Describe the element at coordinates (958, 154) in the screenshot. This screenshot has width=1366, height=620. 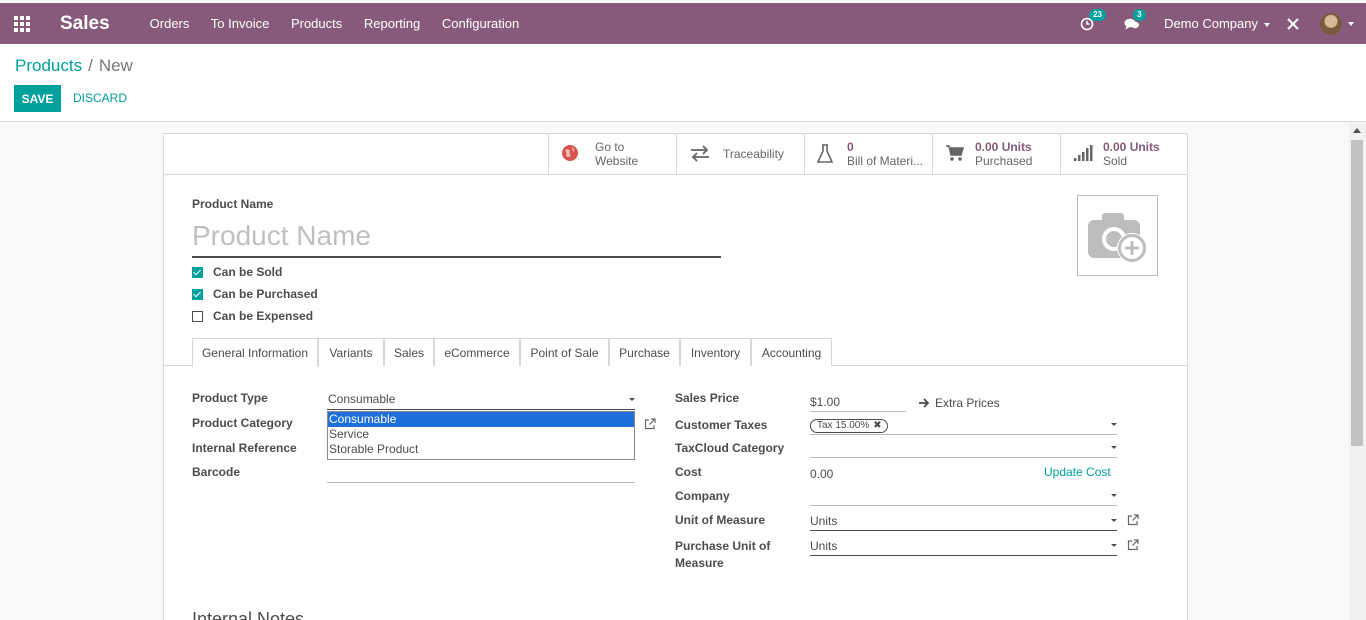
I see `cart-icon` at that location.